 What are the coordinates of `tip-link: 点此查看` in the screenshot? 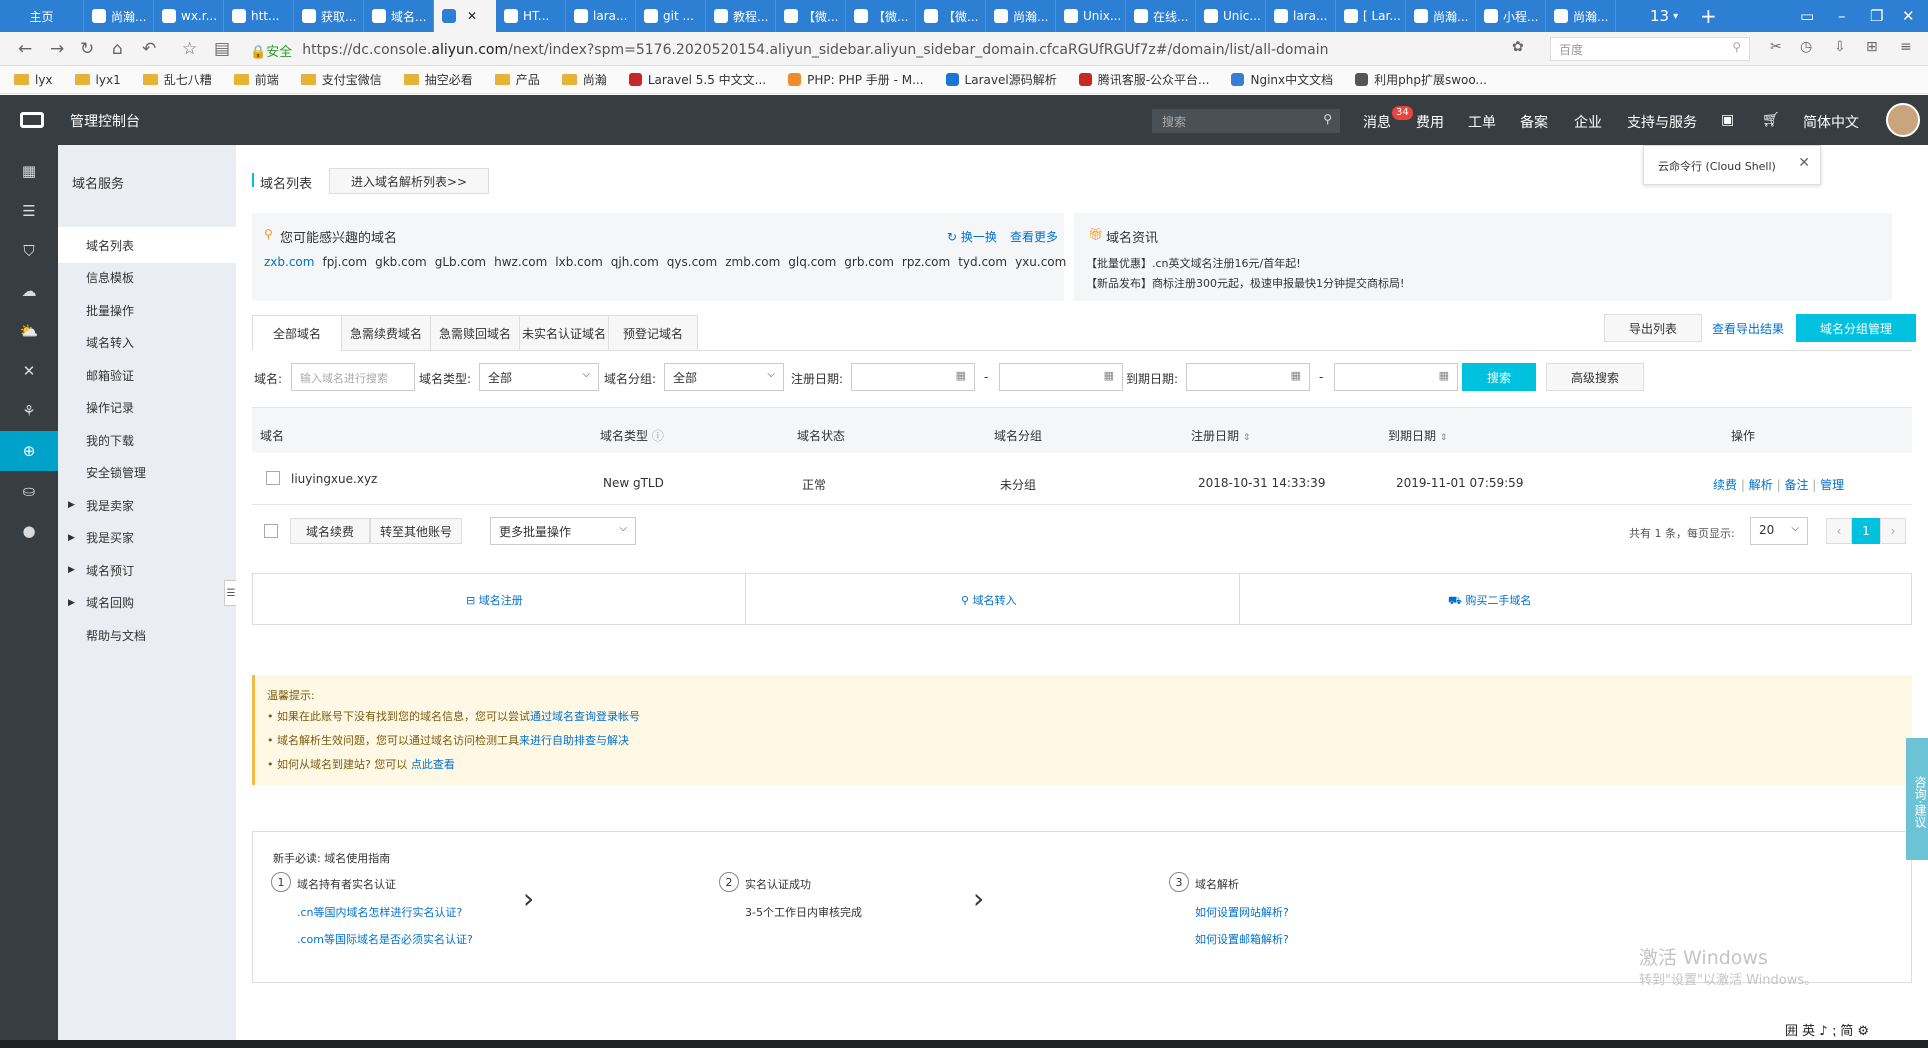 It's located at (433, 764).